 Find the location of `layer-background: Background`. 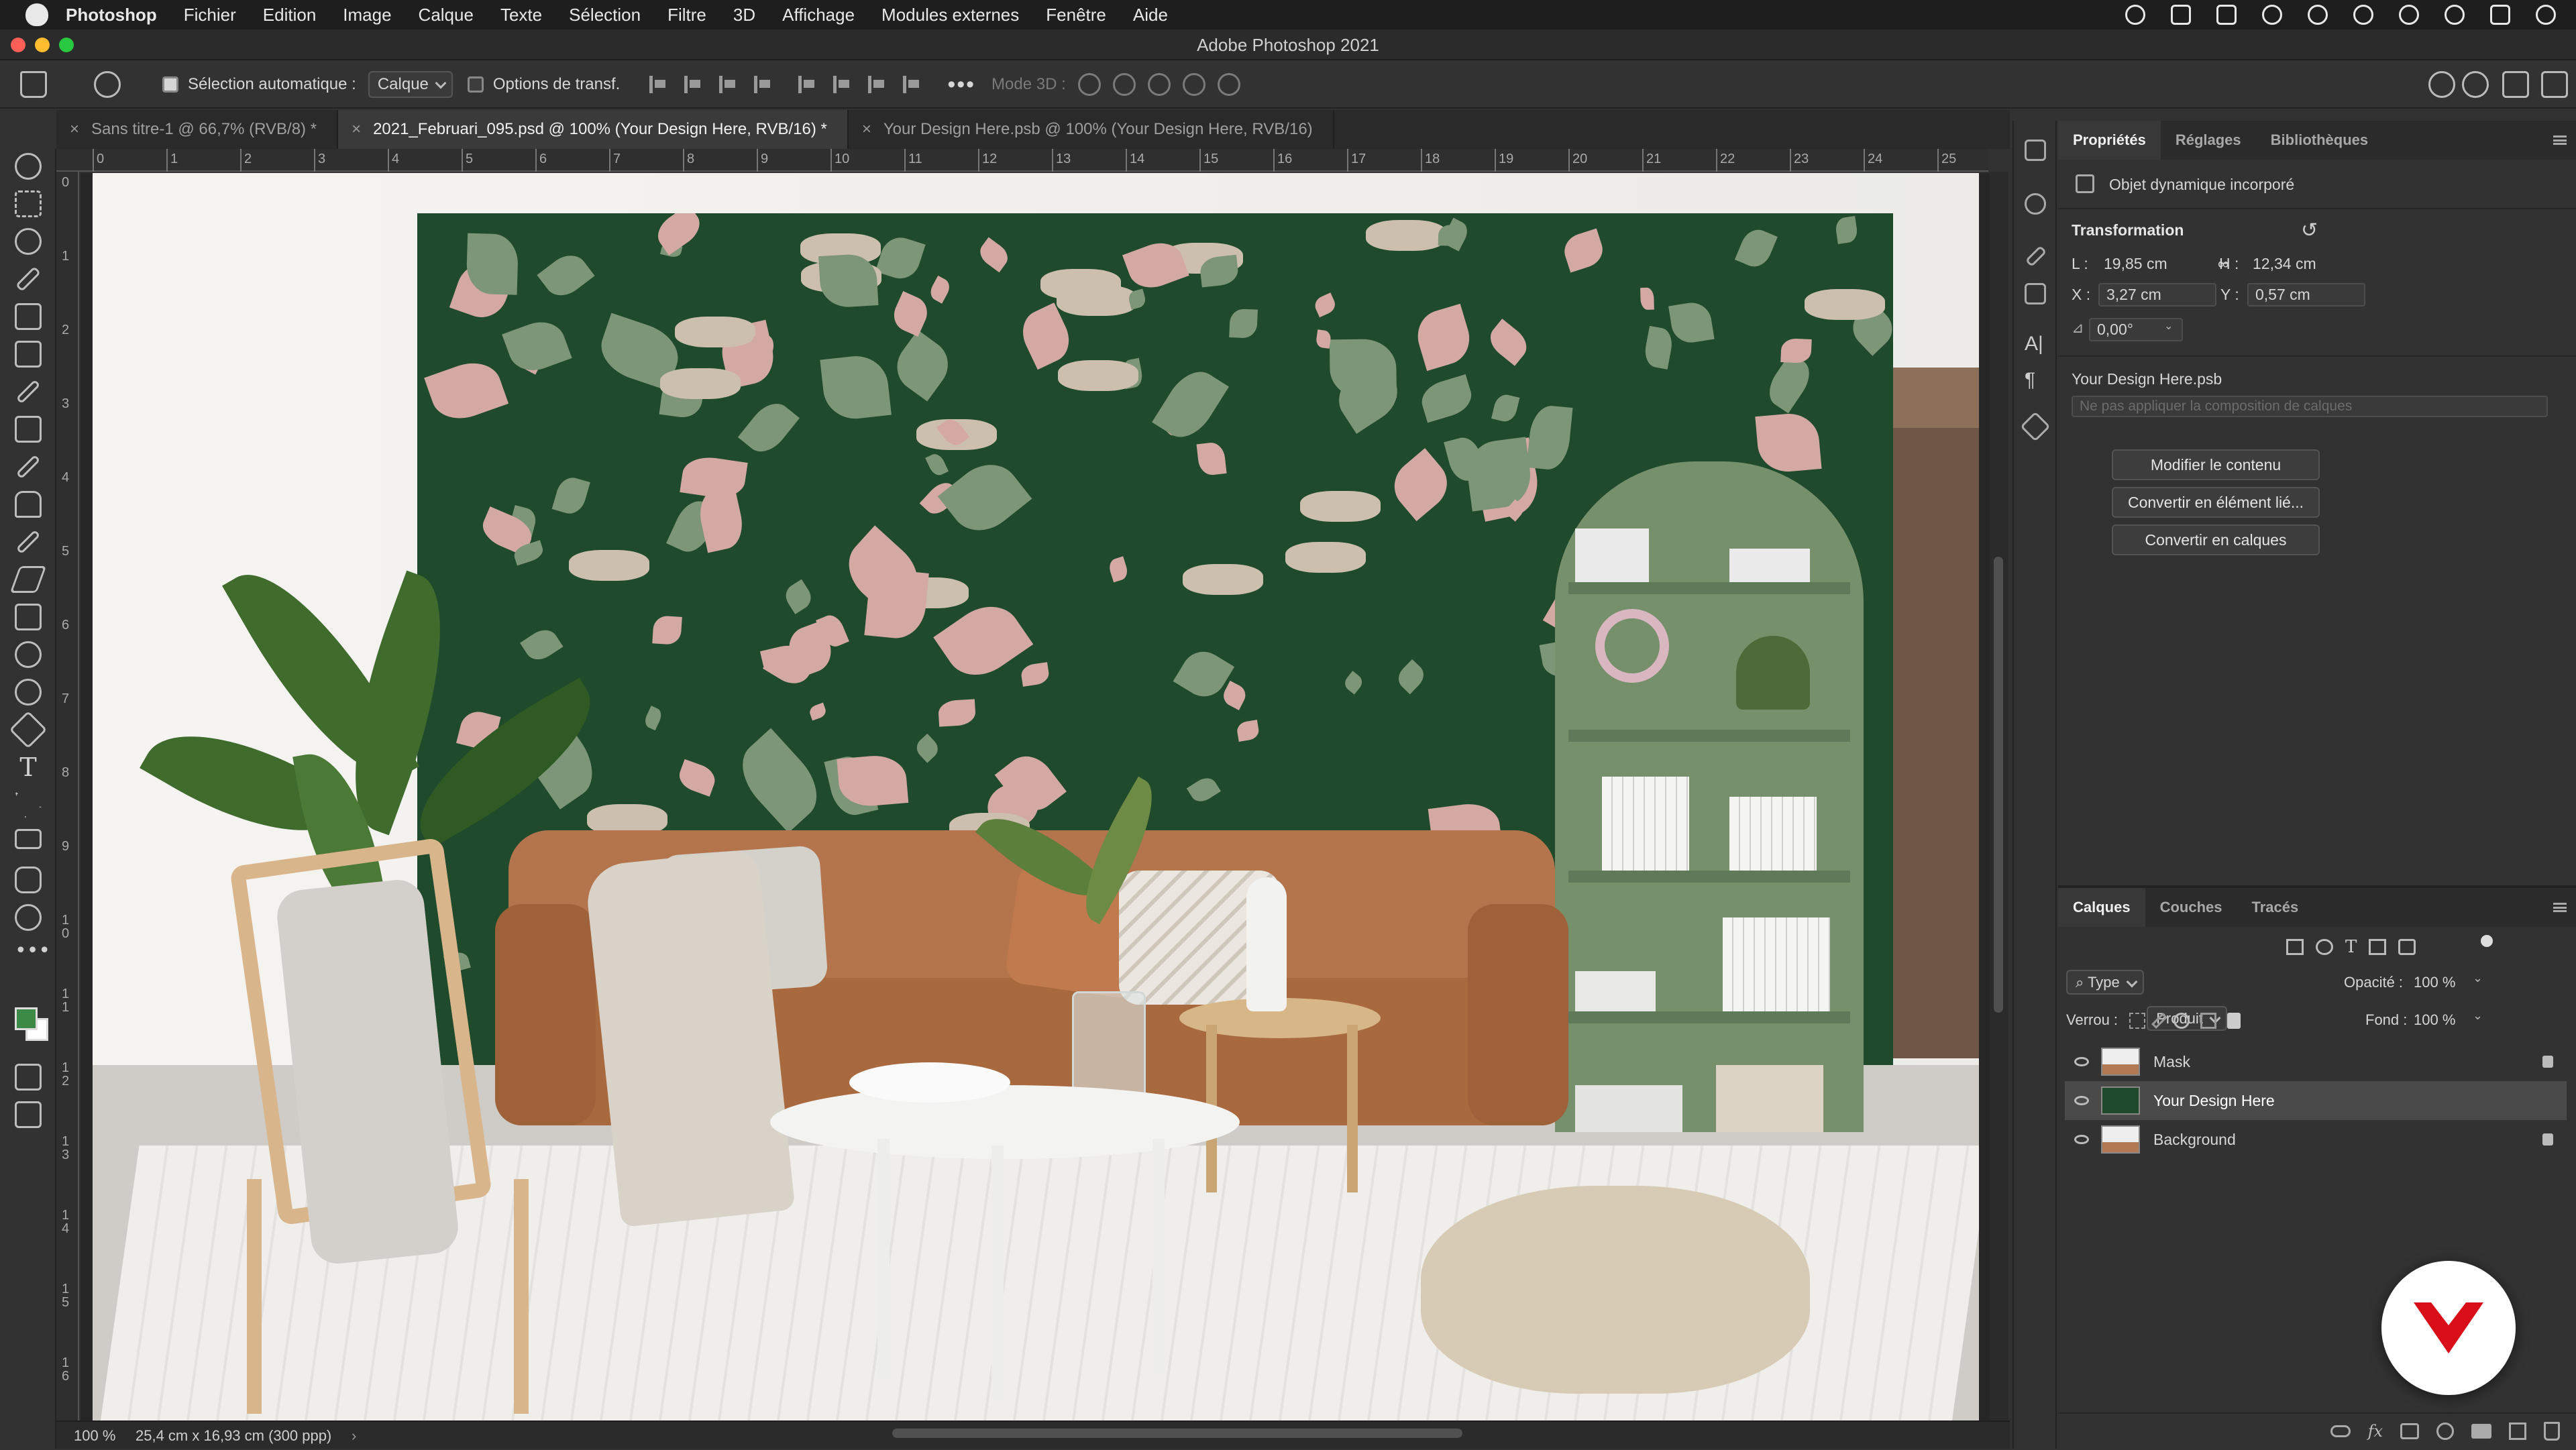

layer-background: Background is located at coordinates (2316, 1139).